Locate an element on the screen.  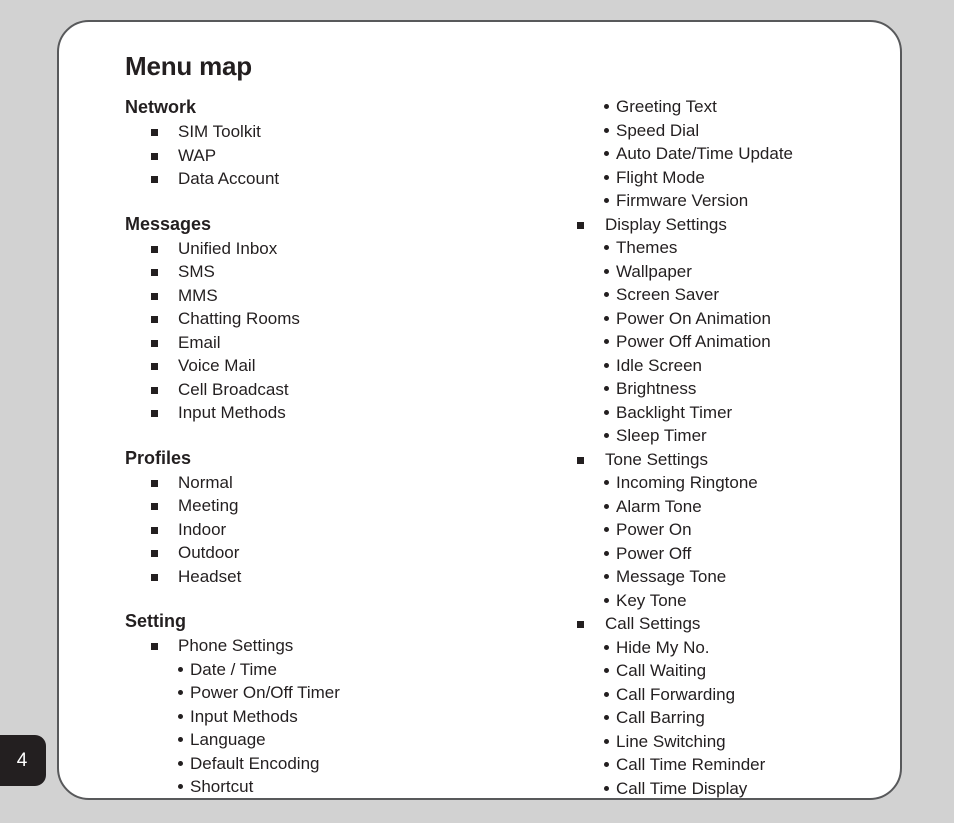
menu-item-label: Sleep Timer is located at coordinates (661, 435).